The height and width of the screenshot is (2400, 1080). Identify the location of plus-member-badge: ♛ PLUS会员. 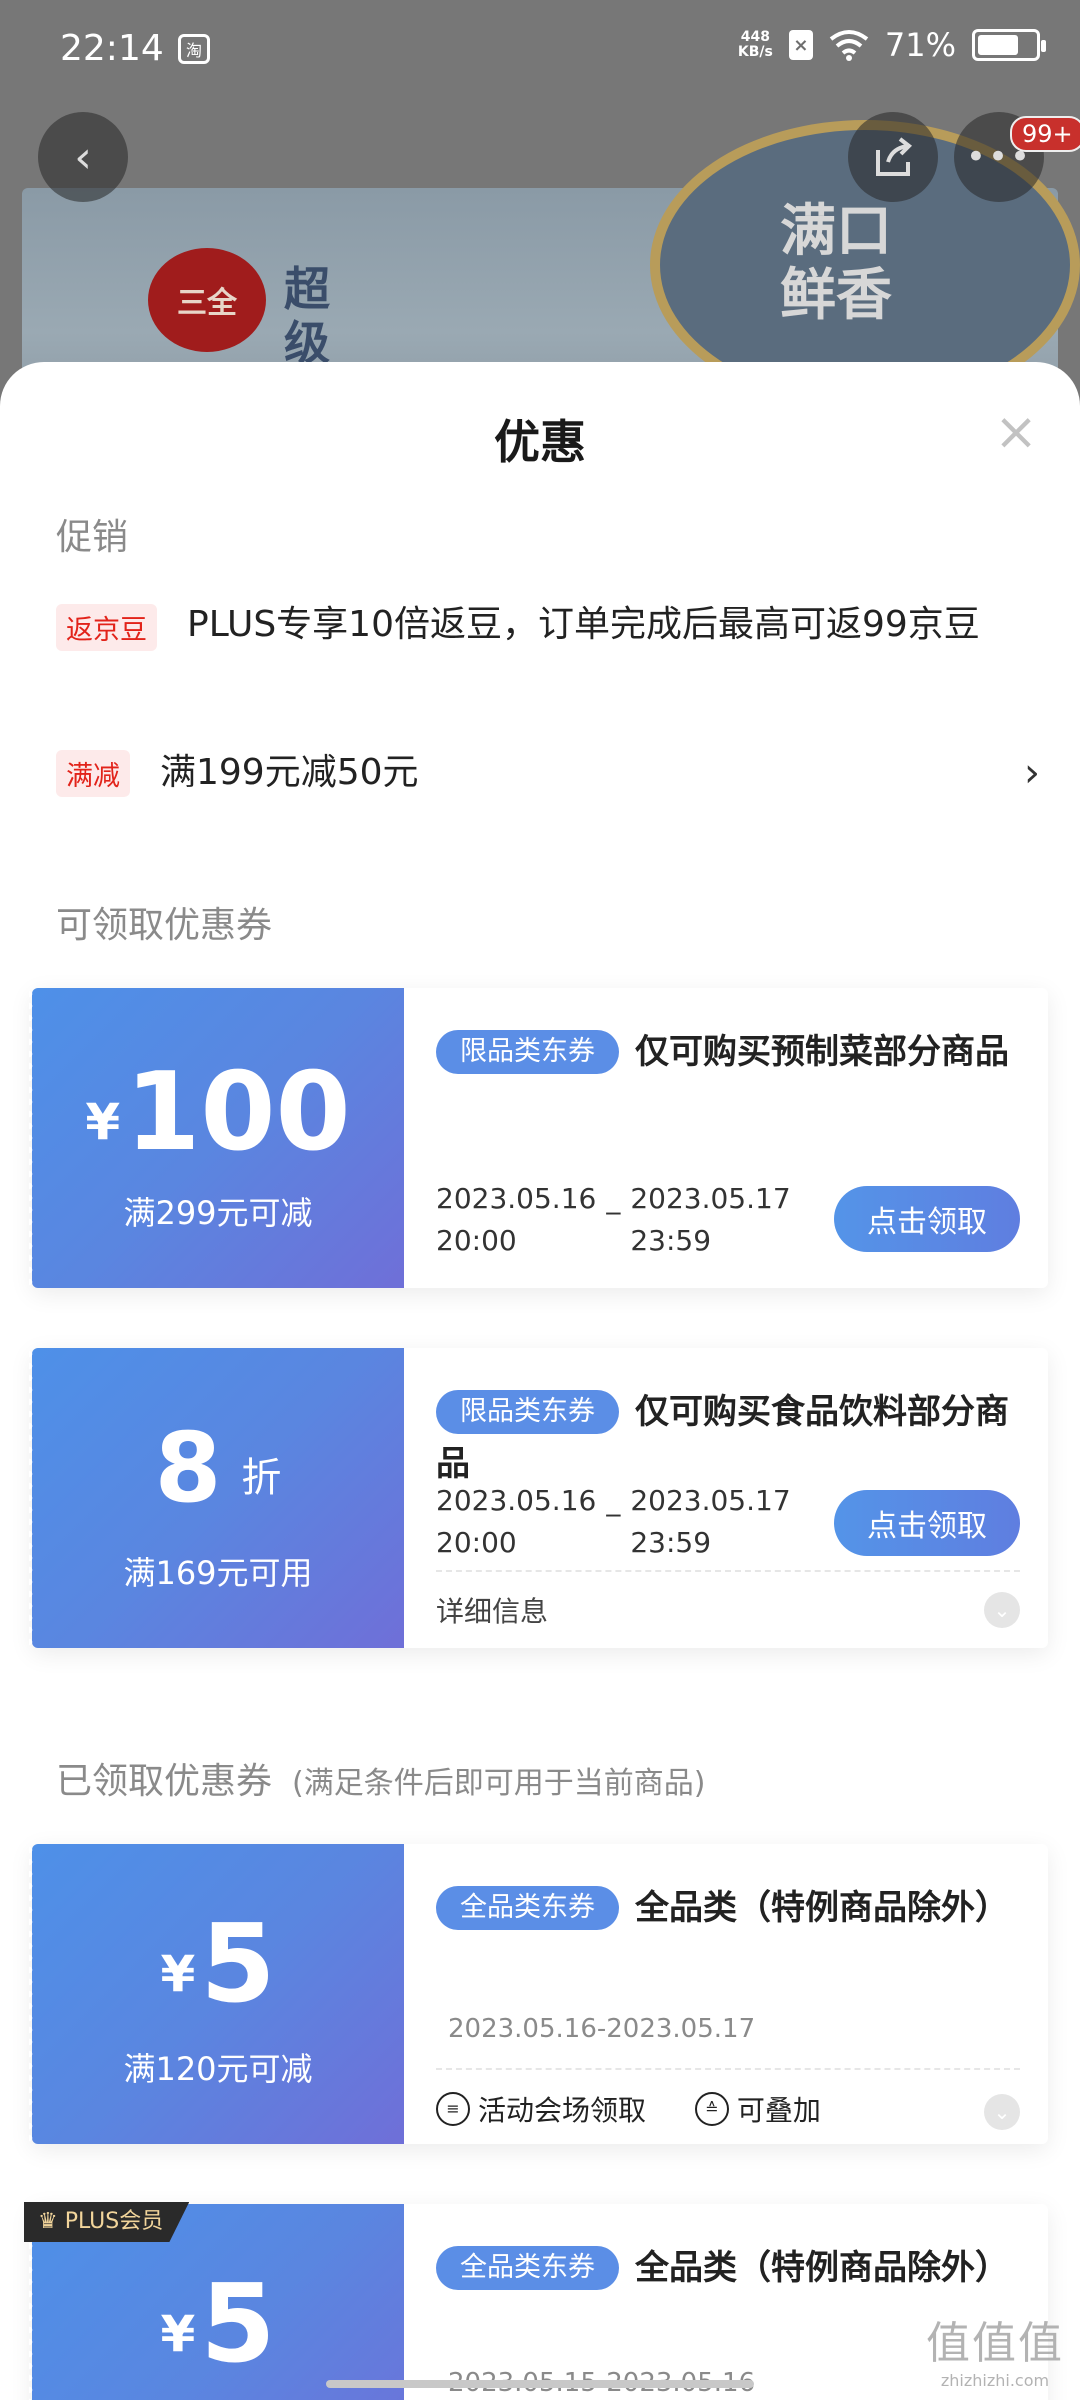
(107, 2222).